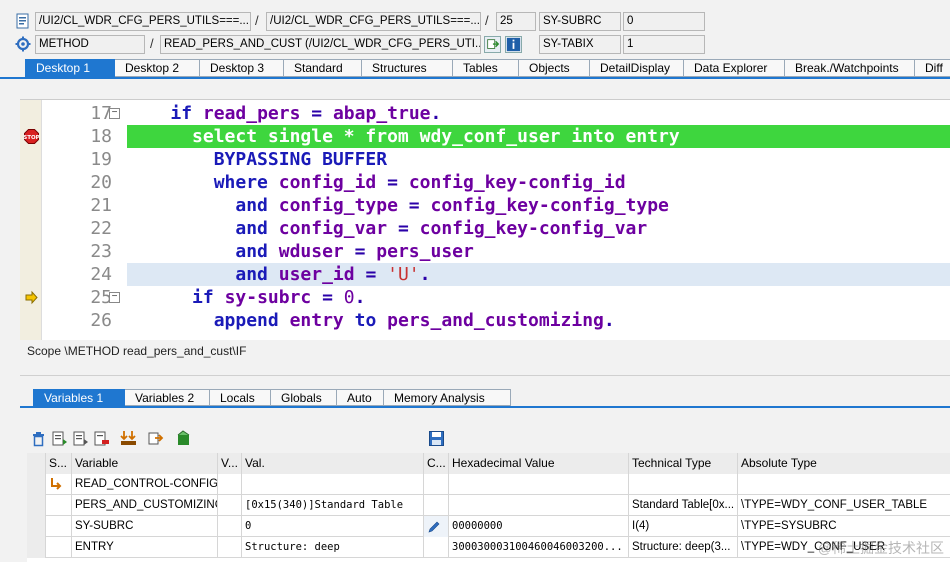 This screenshot has height=562, width=950. I want to click on v-cell, so click(230, 505).